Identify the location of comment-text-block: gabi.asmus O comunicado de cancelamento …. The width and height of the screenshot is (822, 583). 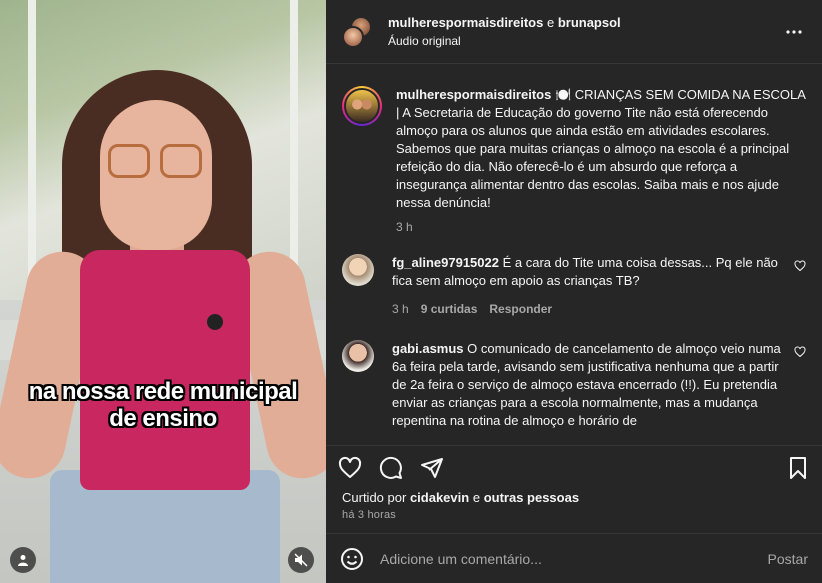
(587, 385).